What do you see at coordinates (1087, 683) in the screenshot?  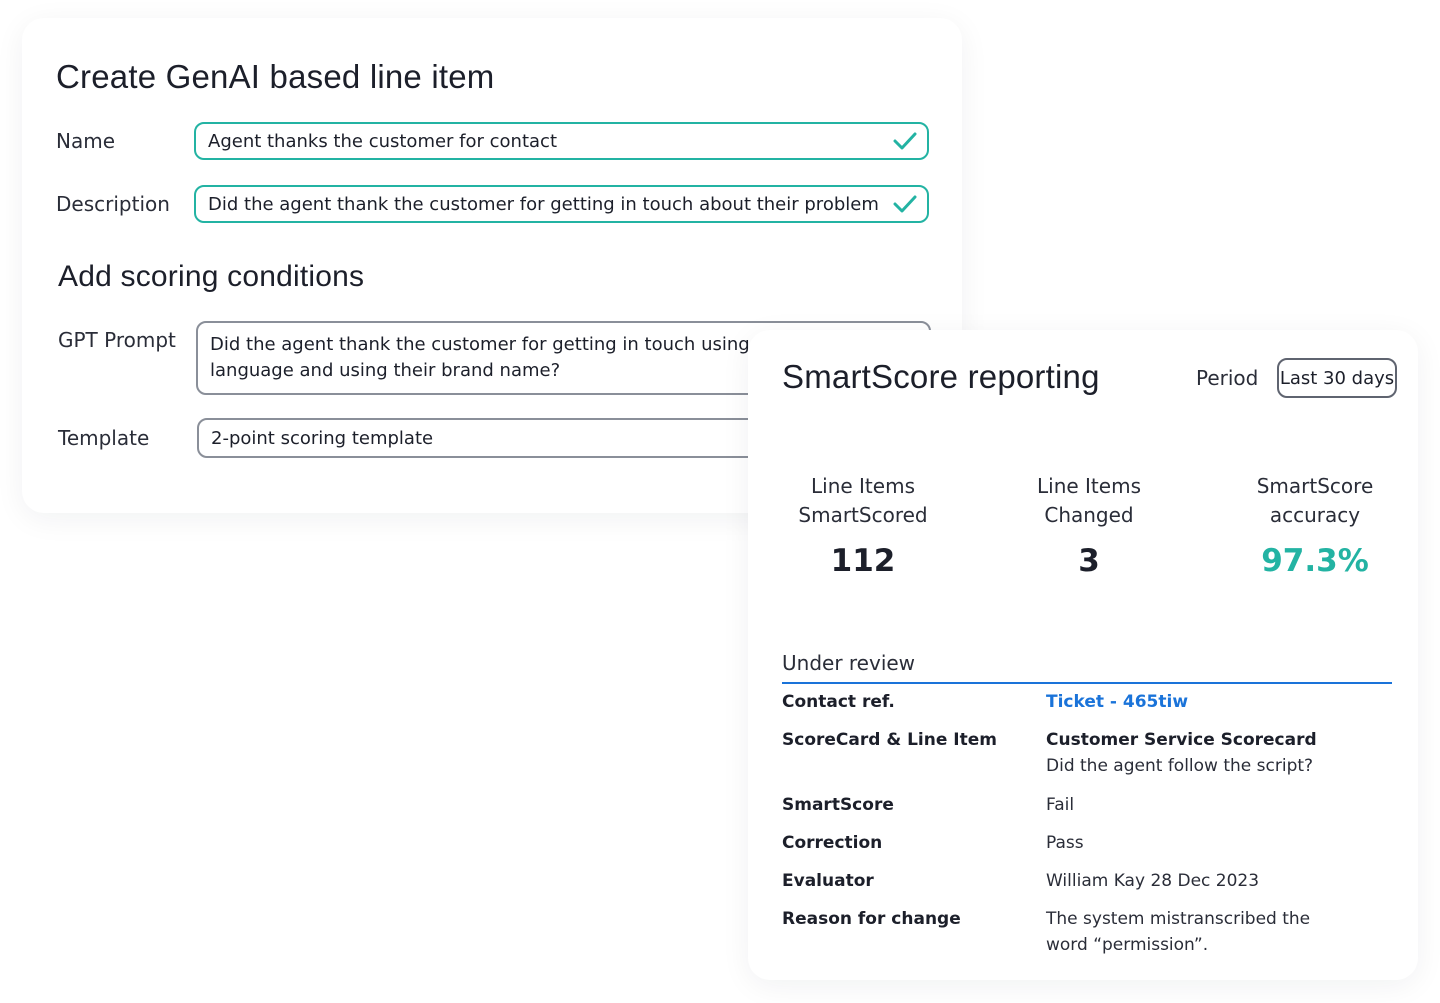 I see `review-divider` at bounding box center [1087, 683].